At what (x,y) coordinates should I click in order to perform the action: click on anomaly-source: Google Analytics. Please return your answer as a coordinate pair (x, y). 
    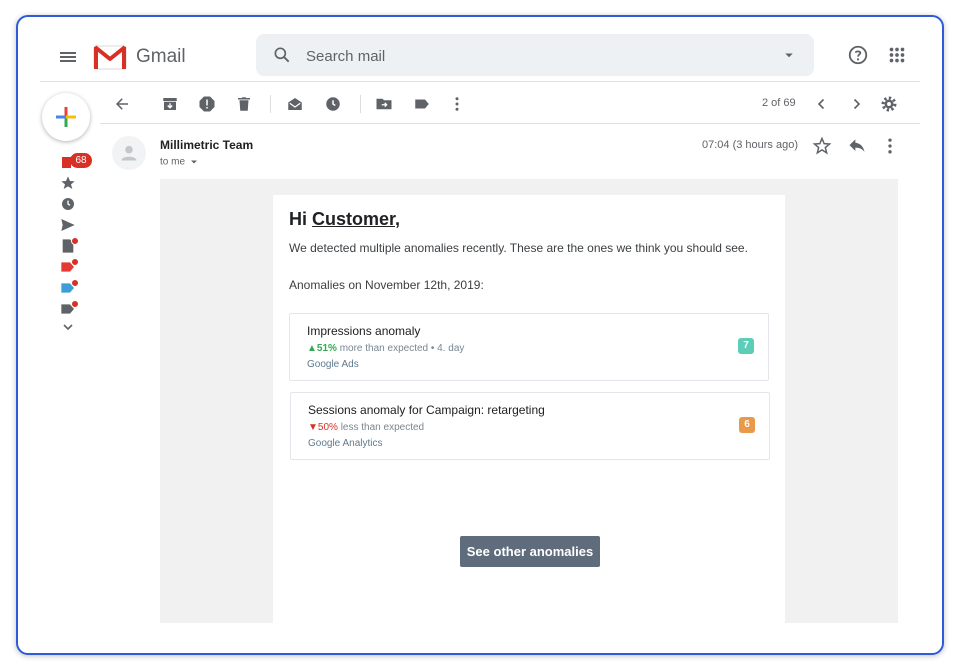
    Looking at the image, I should click on (345, 443).